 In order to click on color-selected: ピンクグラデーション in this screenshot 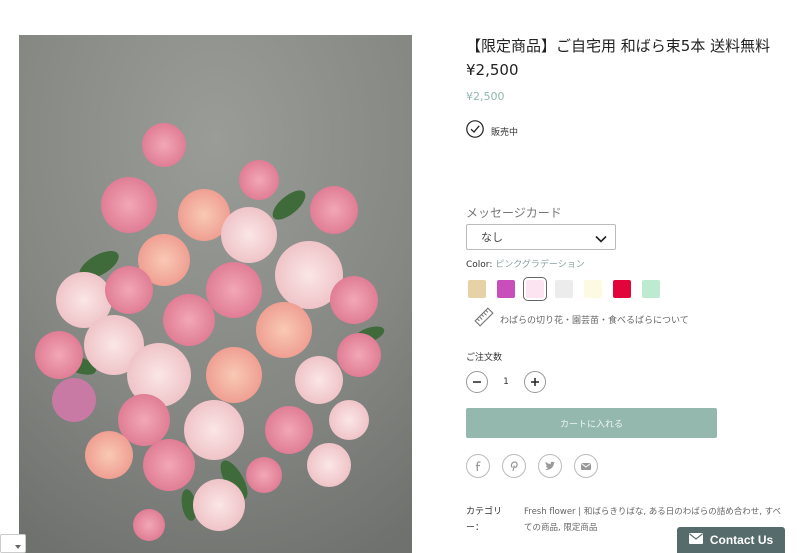, I will do `click(540, 265)`.